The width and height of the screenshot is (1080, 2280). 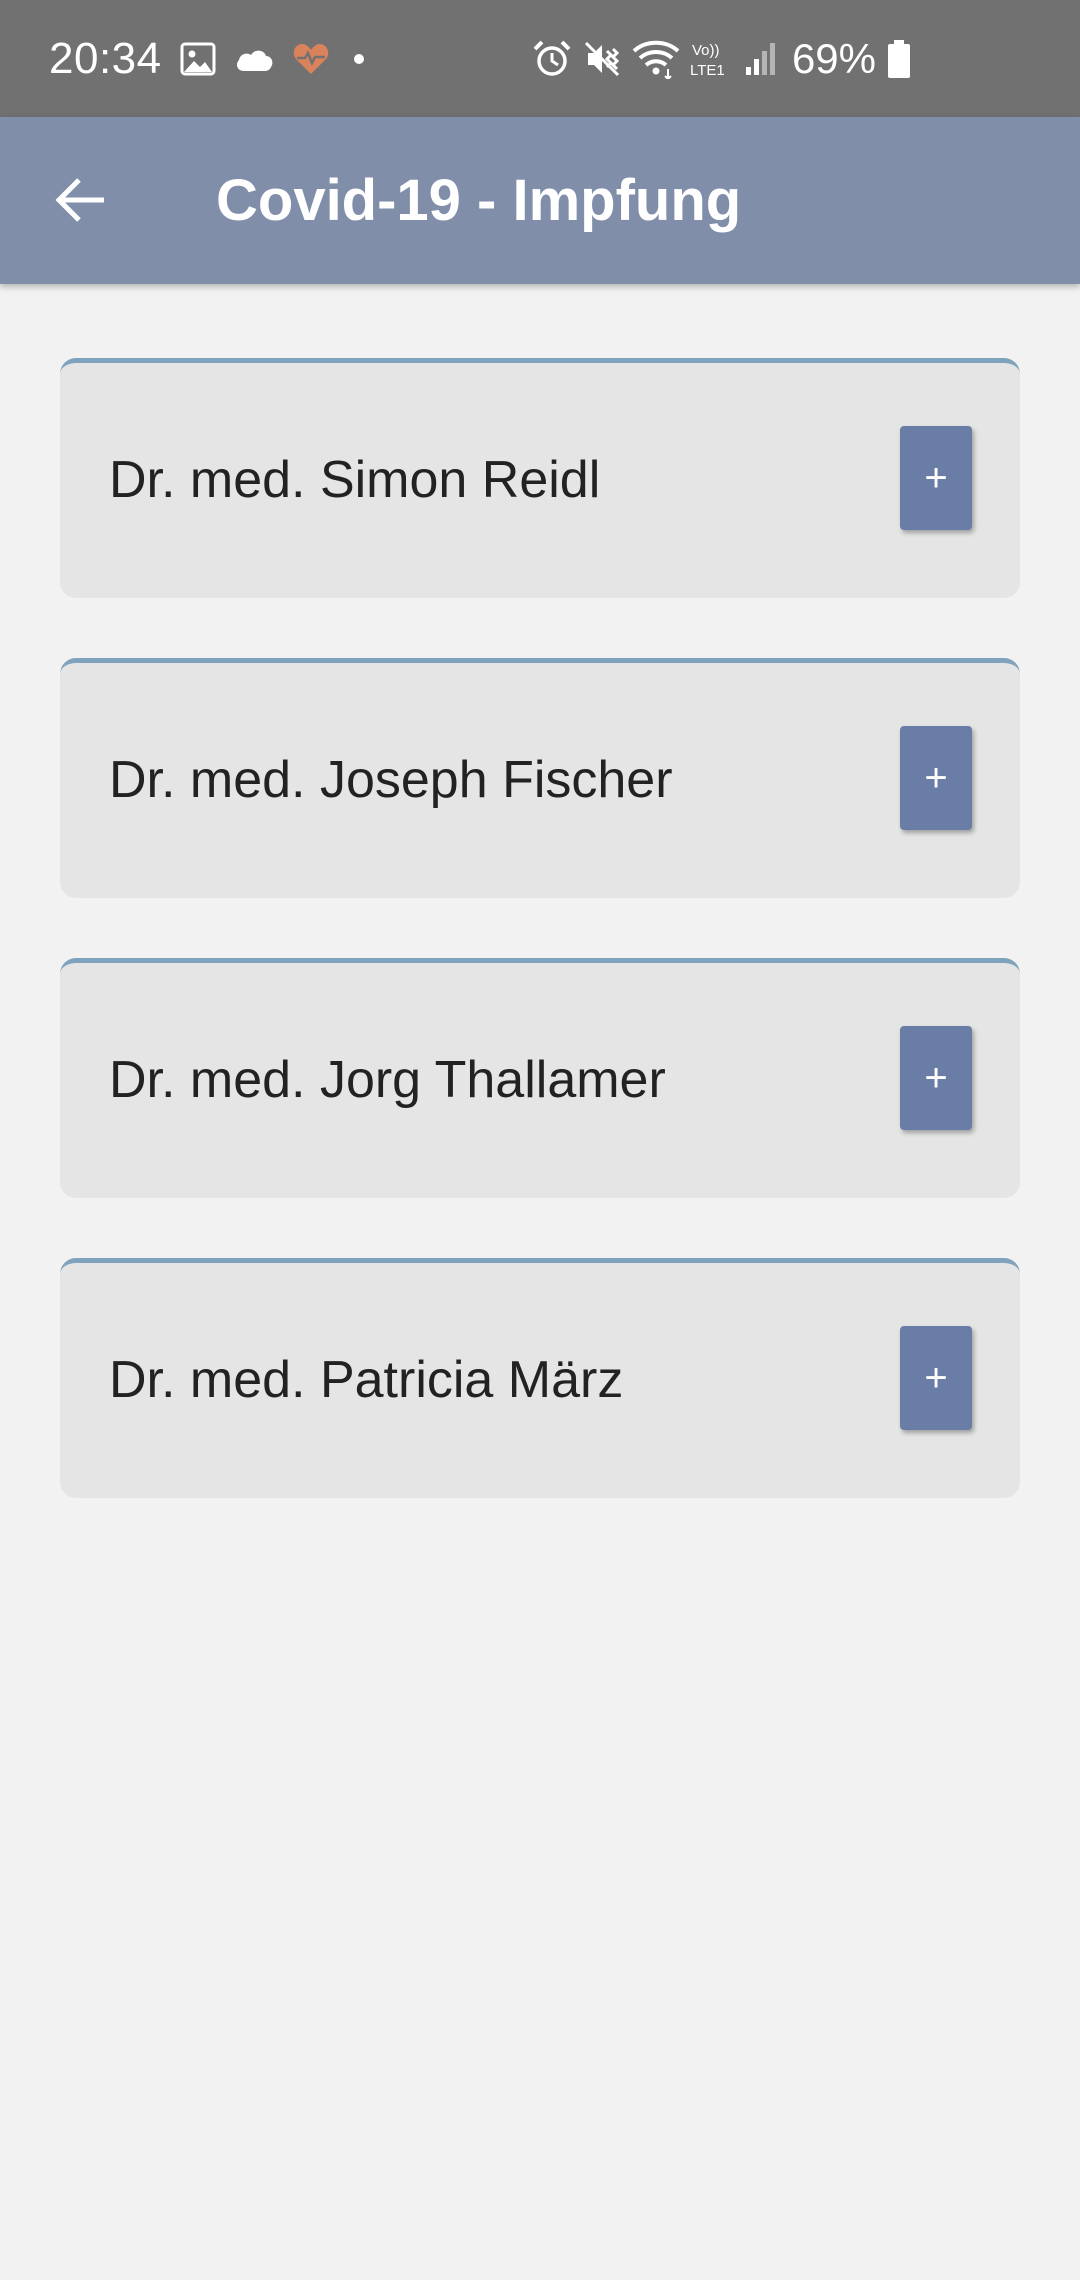 I want to click on doctor-name: Dr. med. Patricia März, so click(x=366, y=1380).